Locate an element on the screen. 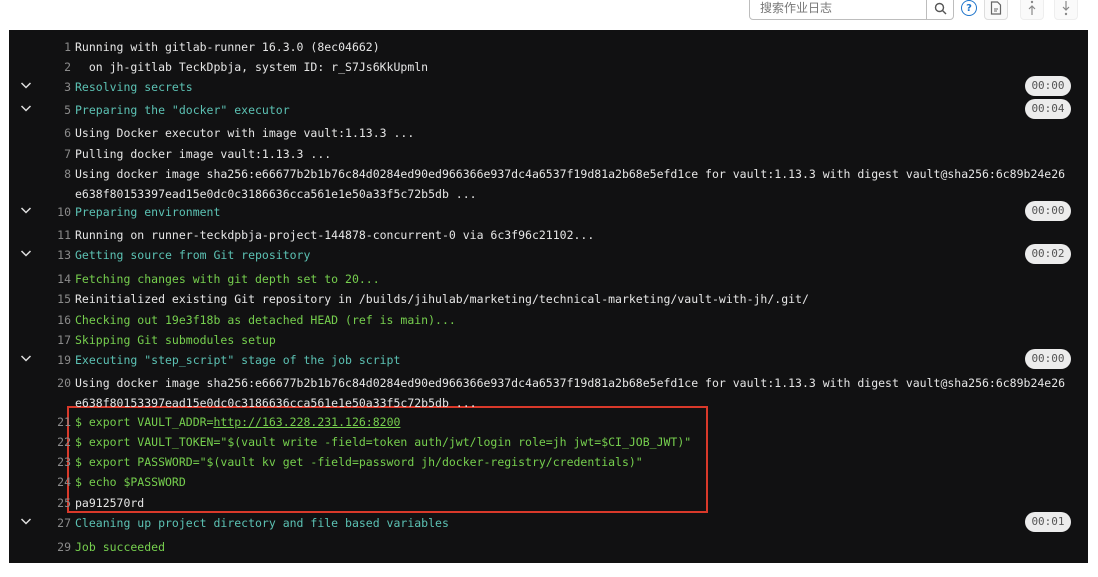  line-number: 16 is located at coordinates (55, 320).